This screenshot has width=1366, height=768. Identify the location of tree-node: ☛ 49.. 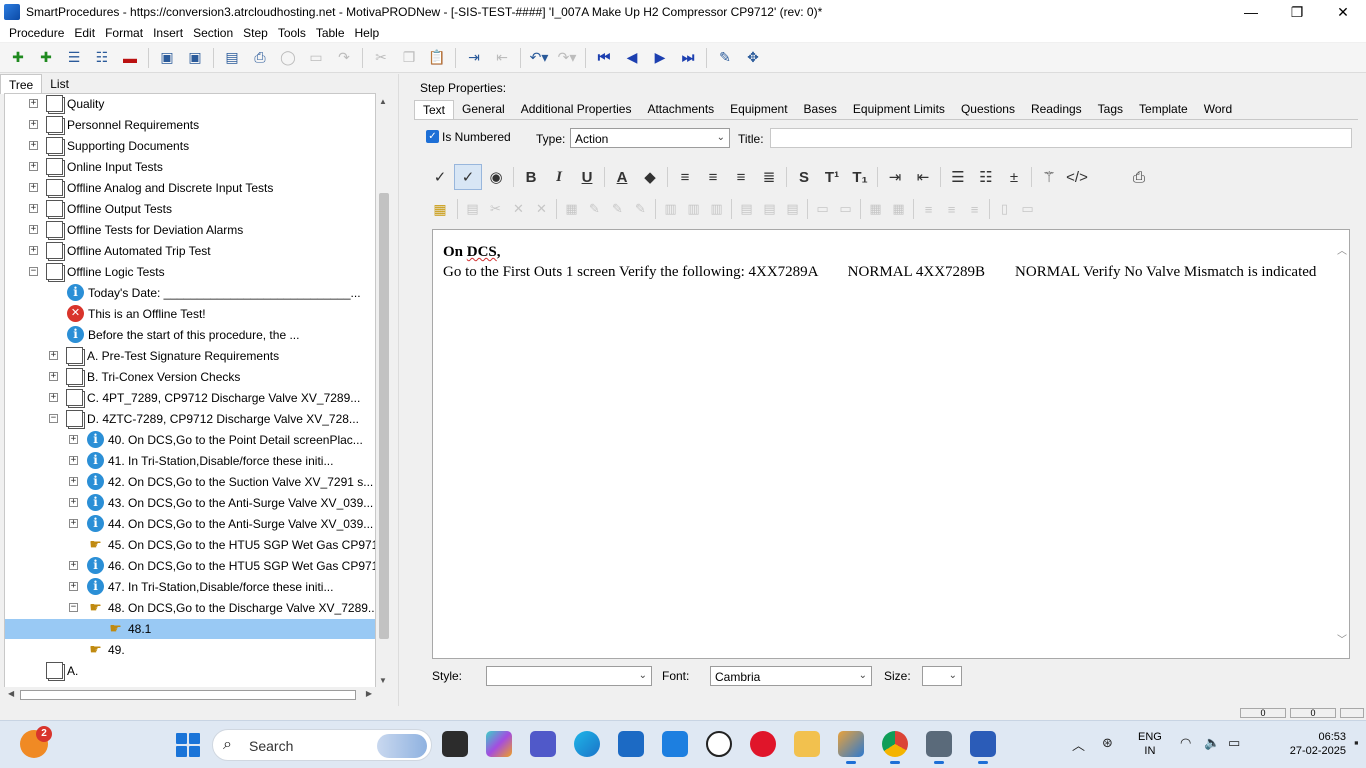
(190, 650).